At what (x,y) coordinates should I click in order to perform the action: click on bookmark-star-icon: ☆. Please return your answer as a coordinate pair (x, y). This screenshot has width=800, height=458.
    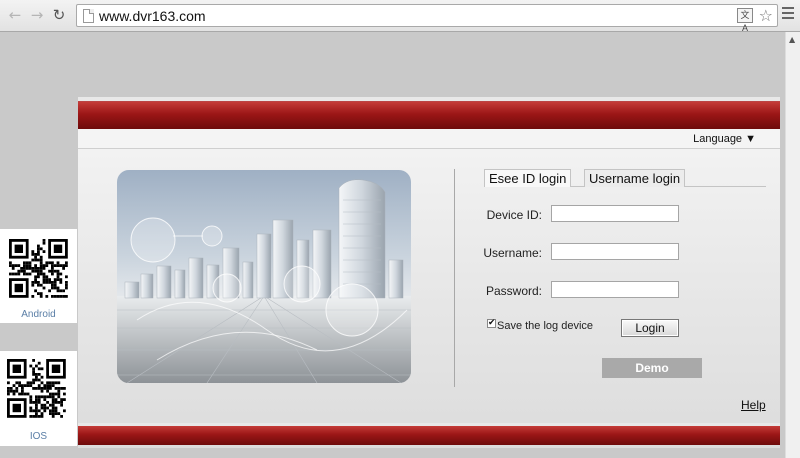
    Looking at the image, I should click on (766, 15).